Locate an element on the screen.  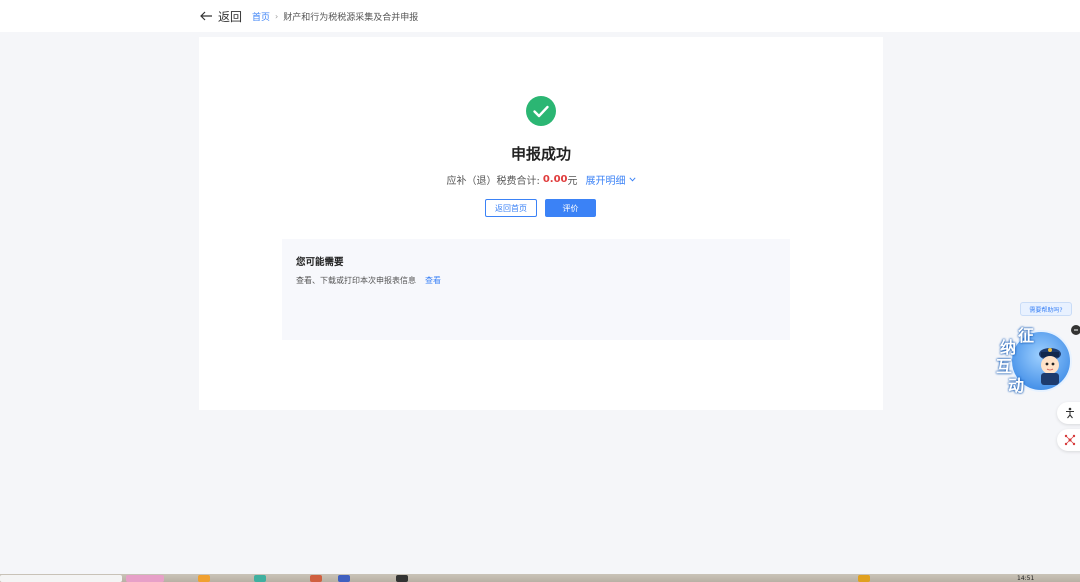
amount-value: 0.00 is located at coordinates (555, 179).